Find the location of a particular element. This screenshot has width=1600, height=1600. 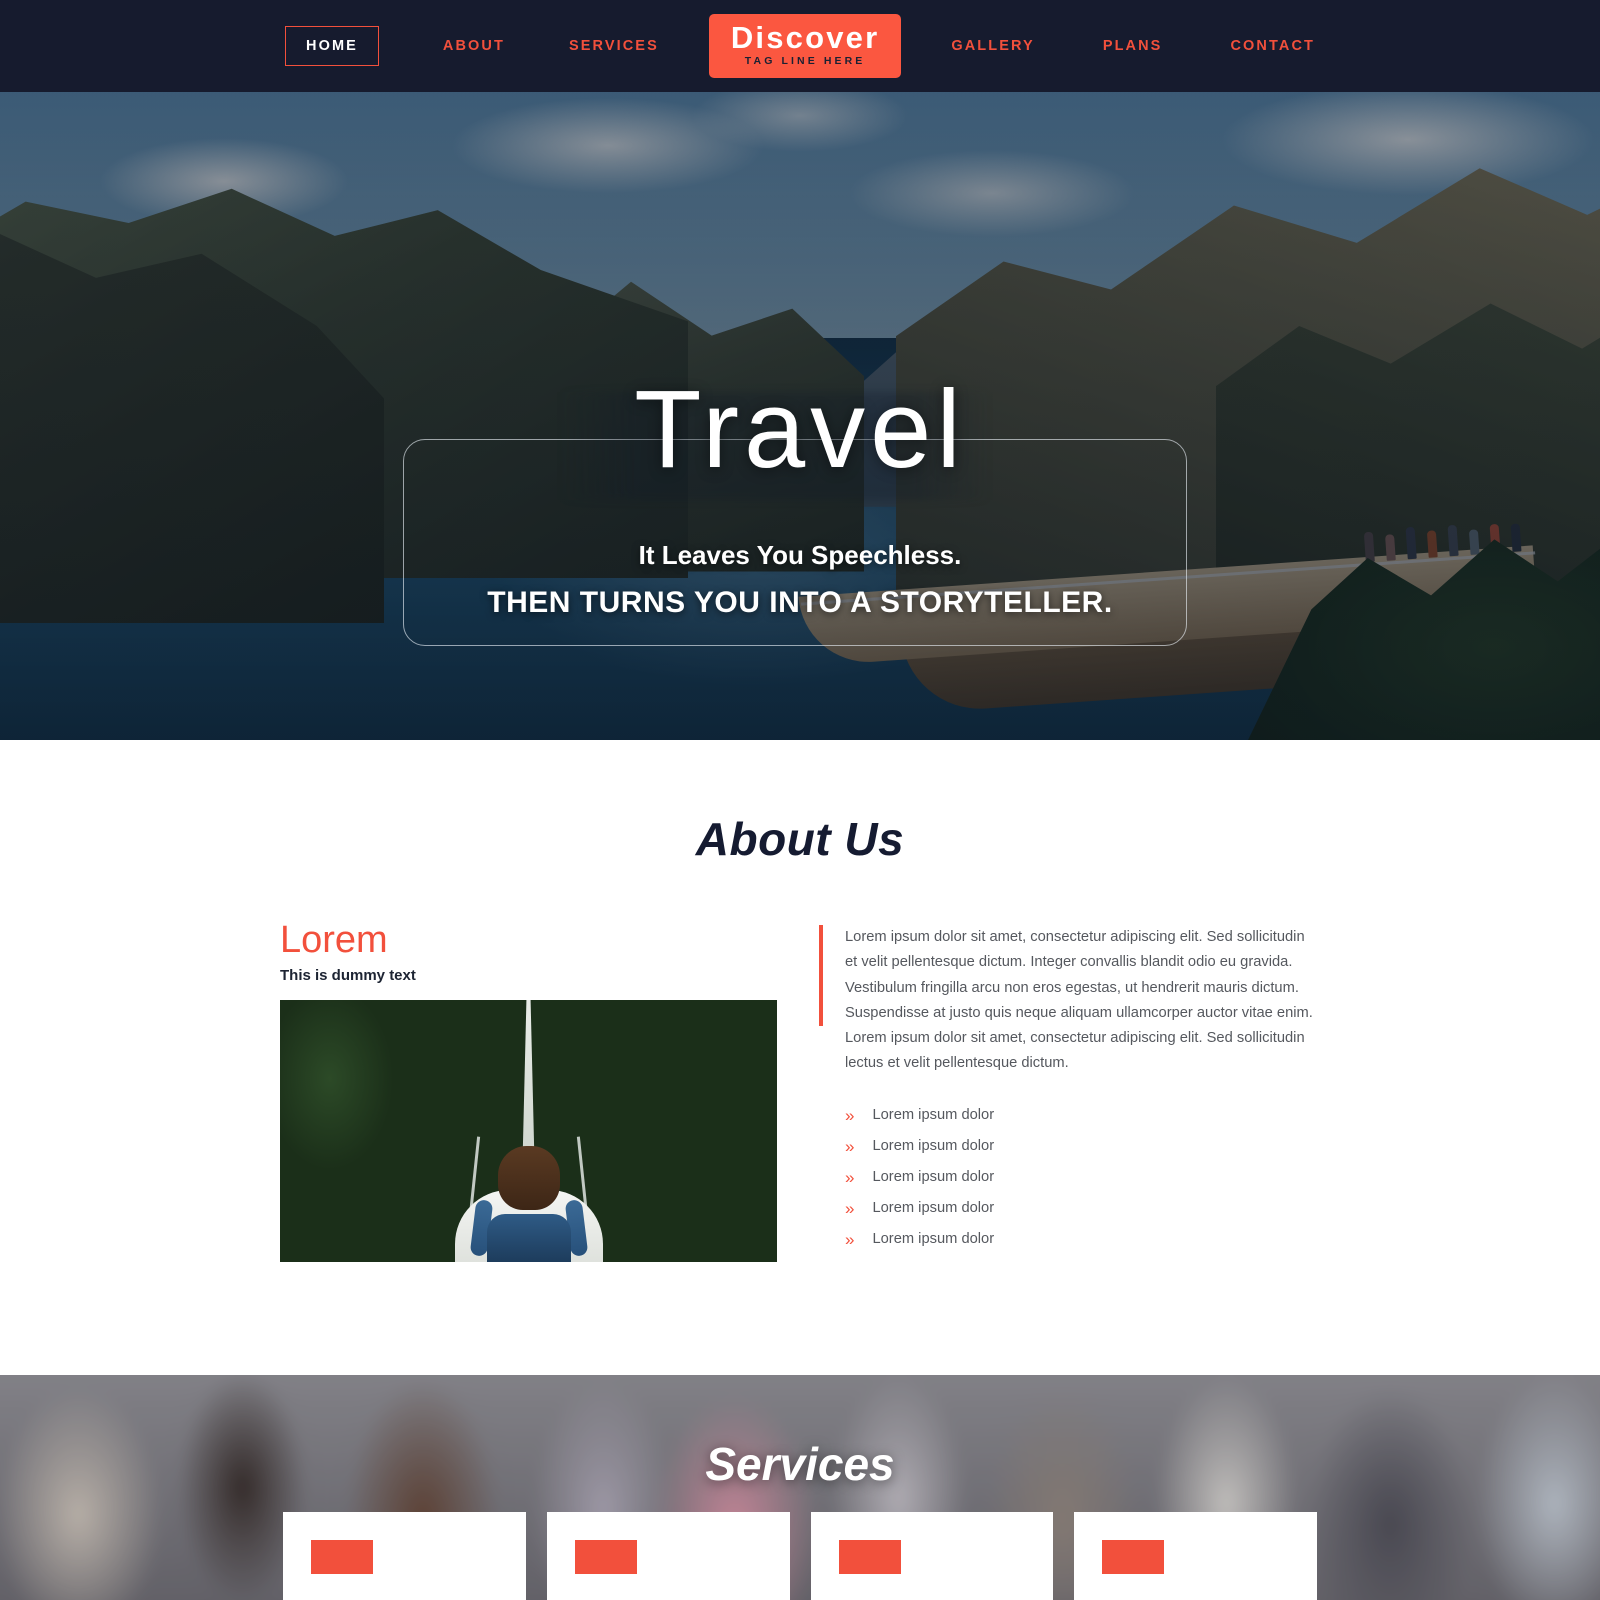

nav-item-home: HOME is located at coordinates (332, 45).